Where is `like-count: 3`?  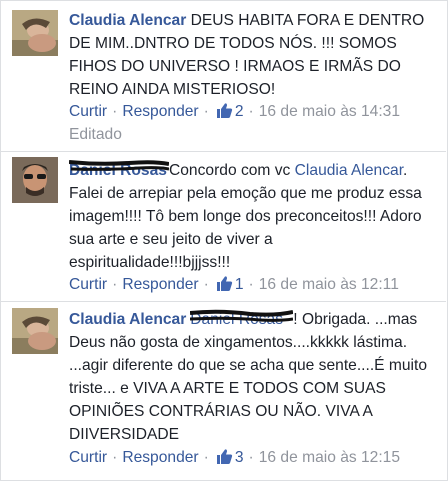 like-count: 3 is located at coordinates (239, 457).